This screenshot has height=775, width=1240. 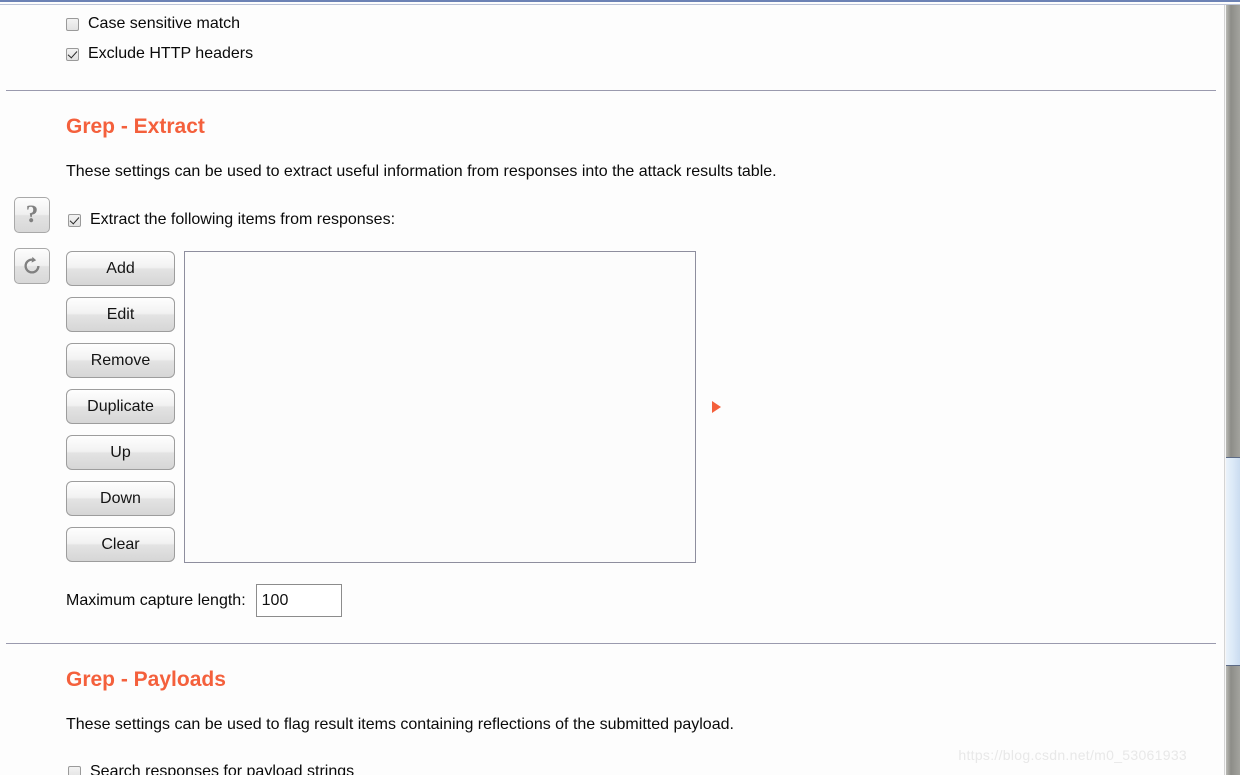 I want to click on refresh-icon, so click(x=32, y=265).